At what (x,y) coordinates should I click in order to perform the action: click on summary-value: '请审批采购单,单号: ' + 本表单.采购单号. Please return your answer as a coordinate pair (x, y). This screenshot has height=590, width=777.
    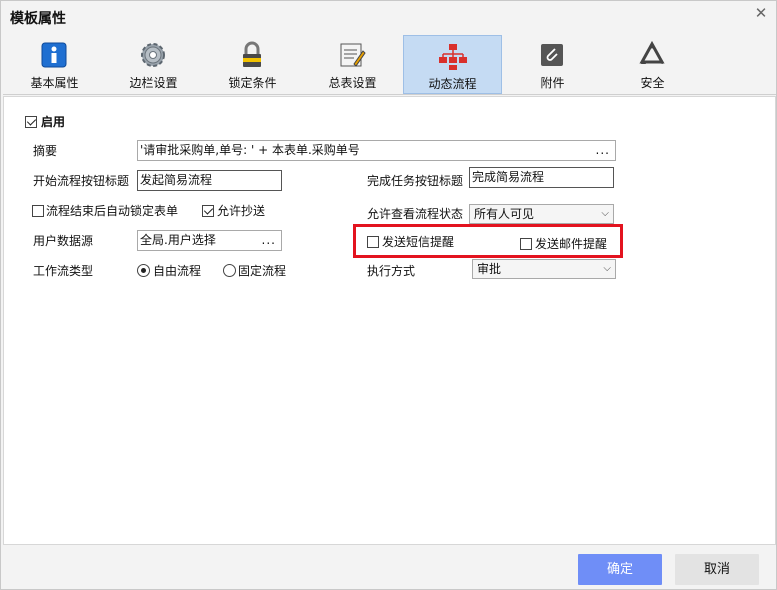
    Looking at the image, I should click on (250, 150).